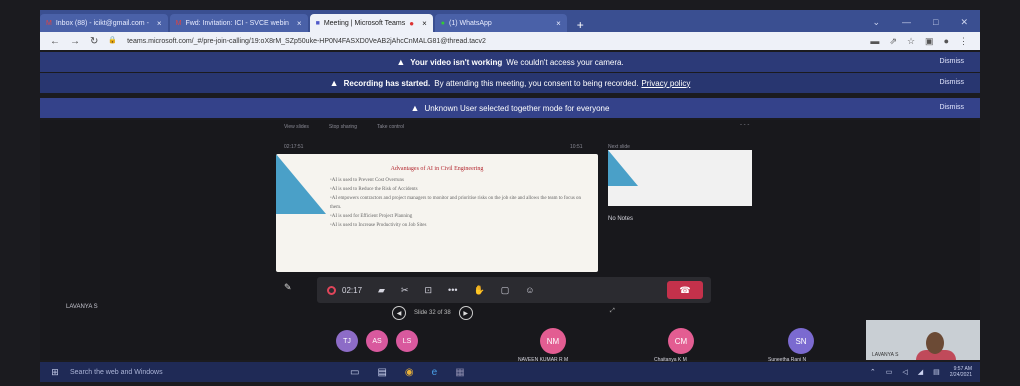 Image resolution: width=1020 pixels, height=386 pixels. Describe the element at coordinates (301, 184) in the screenshot. I see `slide-decoration` at that location.